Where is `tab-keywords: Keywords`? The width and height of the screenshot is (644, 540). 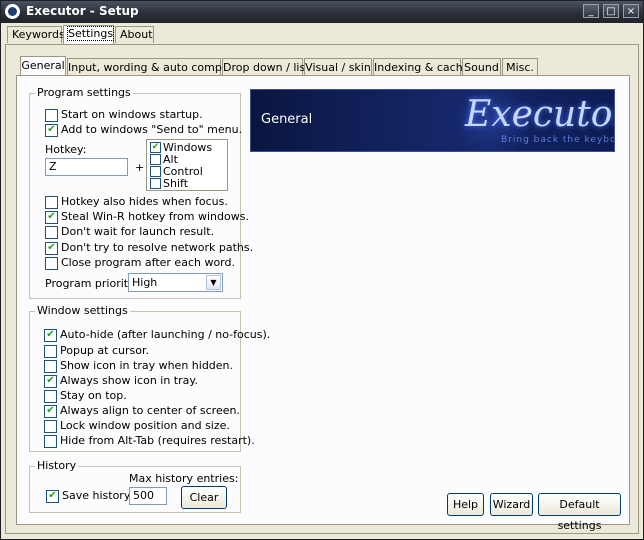 tab-keywords: Keywords is located at coordinates (36, 34).